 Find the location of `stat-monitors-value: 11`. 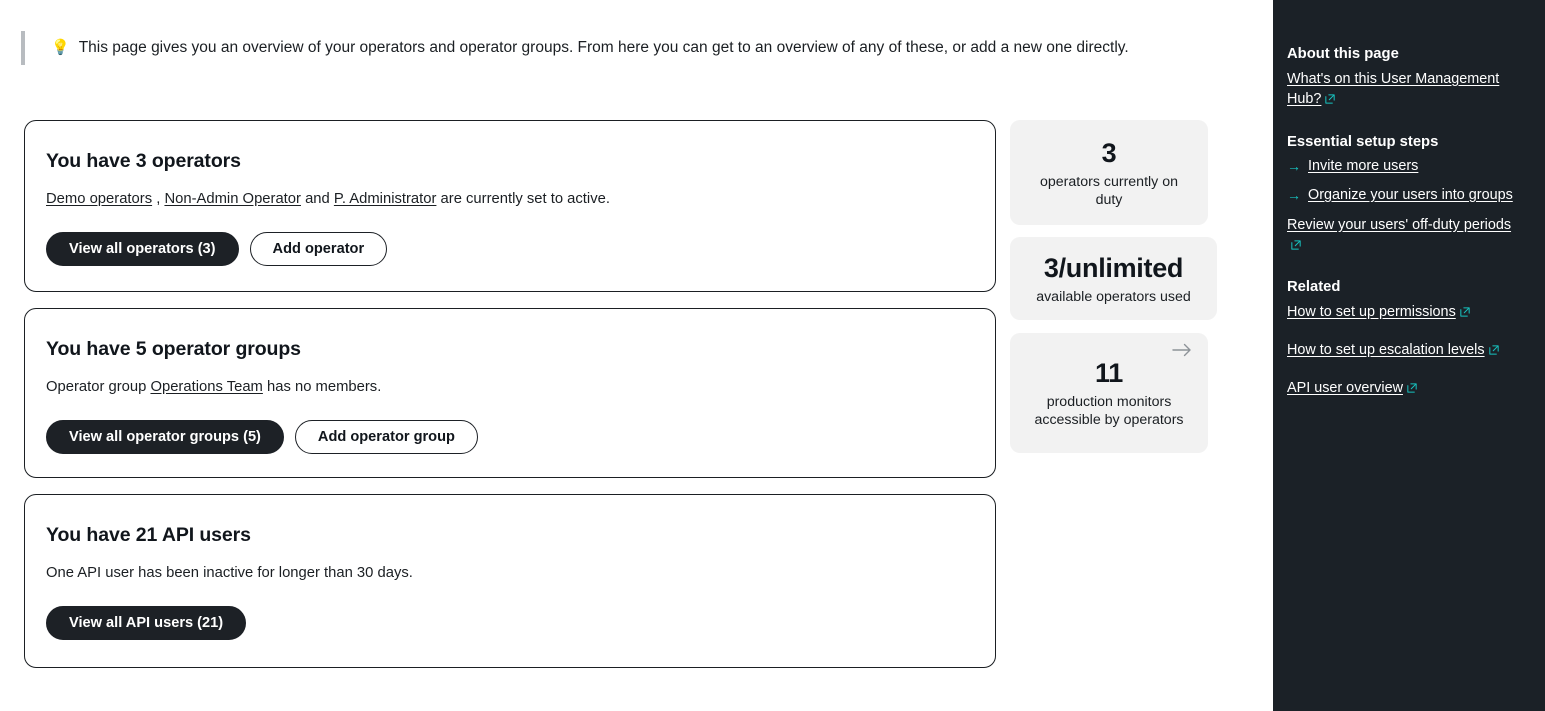

stat-monitors-value: 11 is located at coordinates (1109, 373).